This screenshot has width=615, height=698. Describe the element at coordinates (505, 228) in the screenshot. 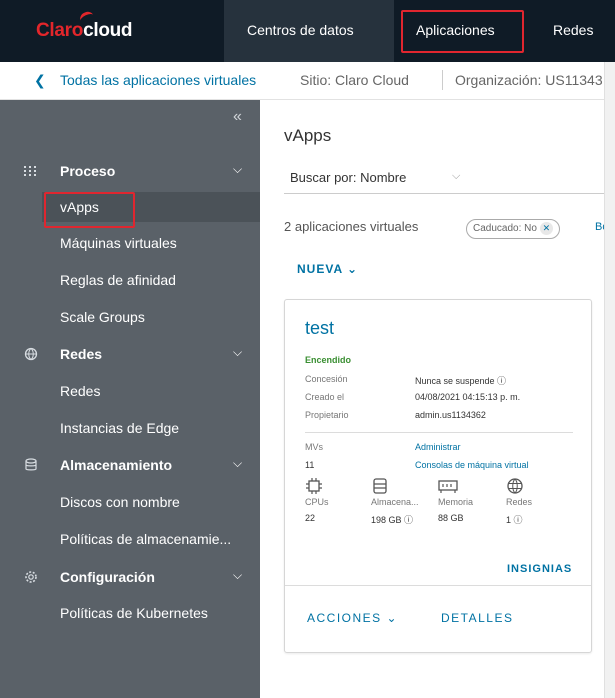

I see `filter-chip-label: Caducado: No` at that location.